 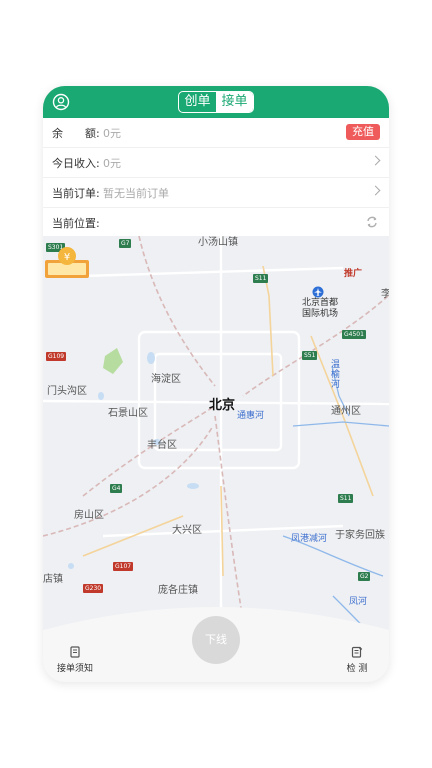 What do you see at coordinates (61, 102) in the screenshot?
I see `user-icon` at bounding box center [61, 102].